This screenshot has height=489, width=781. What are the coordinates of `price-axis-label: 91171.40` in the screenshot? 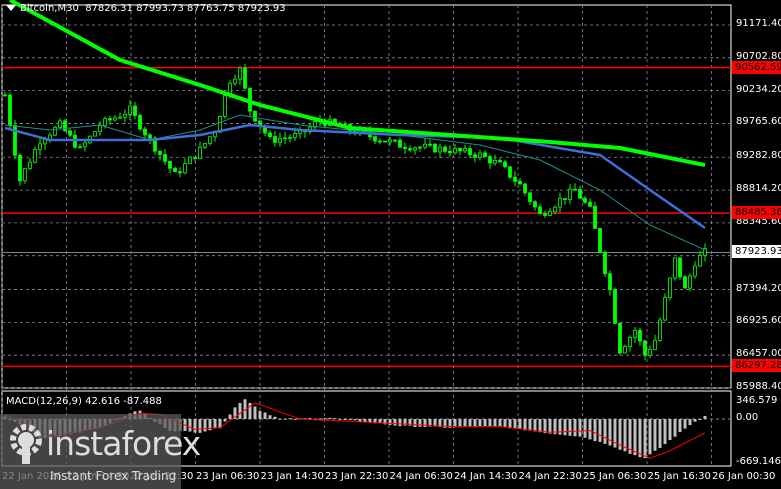 It's located at (758, 23).